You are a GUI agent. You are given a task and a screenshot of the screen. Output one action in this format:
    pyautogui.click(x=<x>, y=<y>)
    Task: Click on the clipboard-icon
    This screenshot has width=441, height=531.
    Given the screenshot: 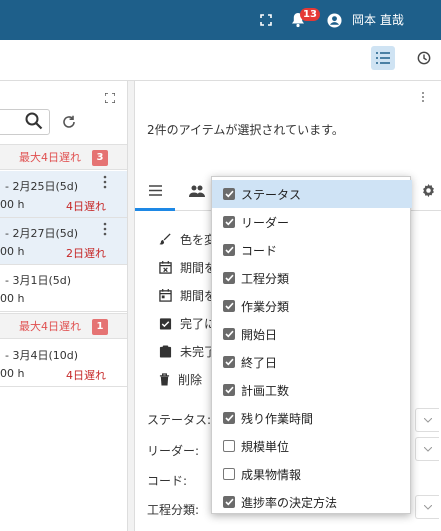 What is the action you would take?
    pyautogui.click(x=165, y=351)
    